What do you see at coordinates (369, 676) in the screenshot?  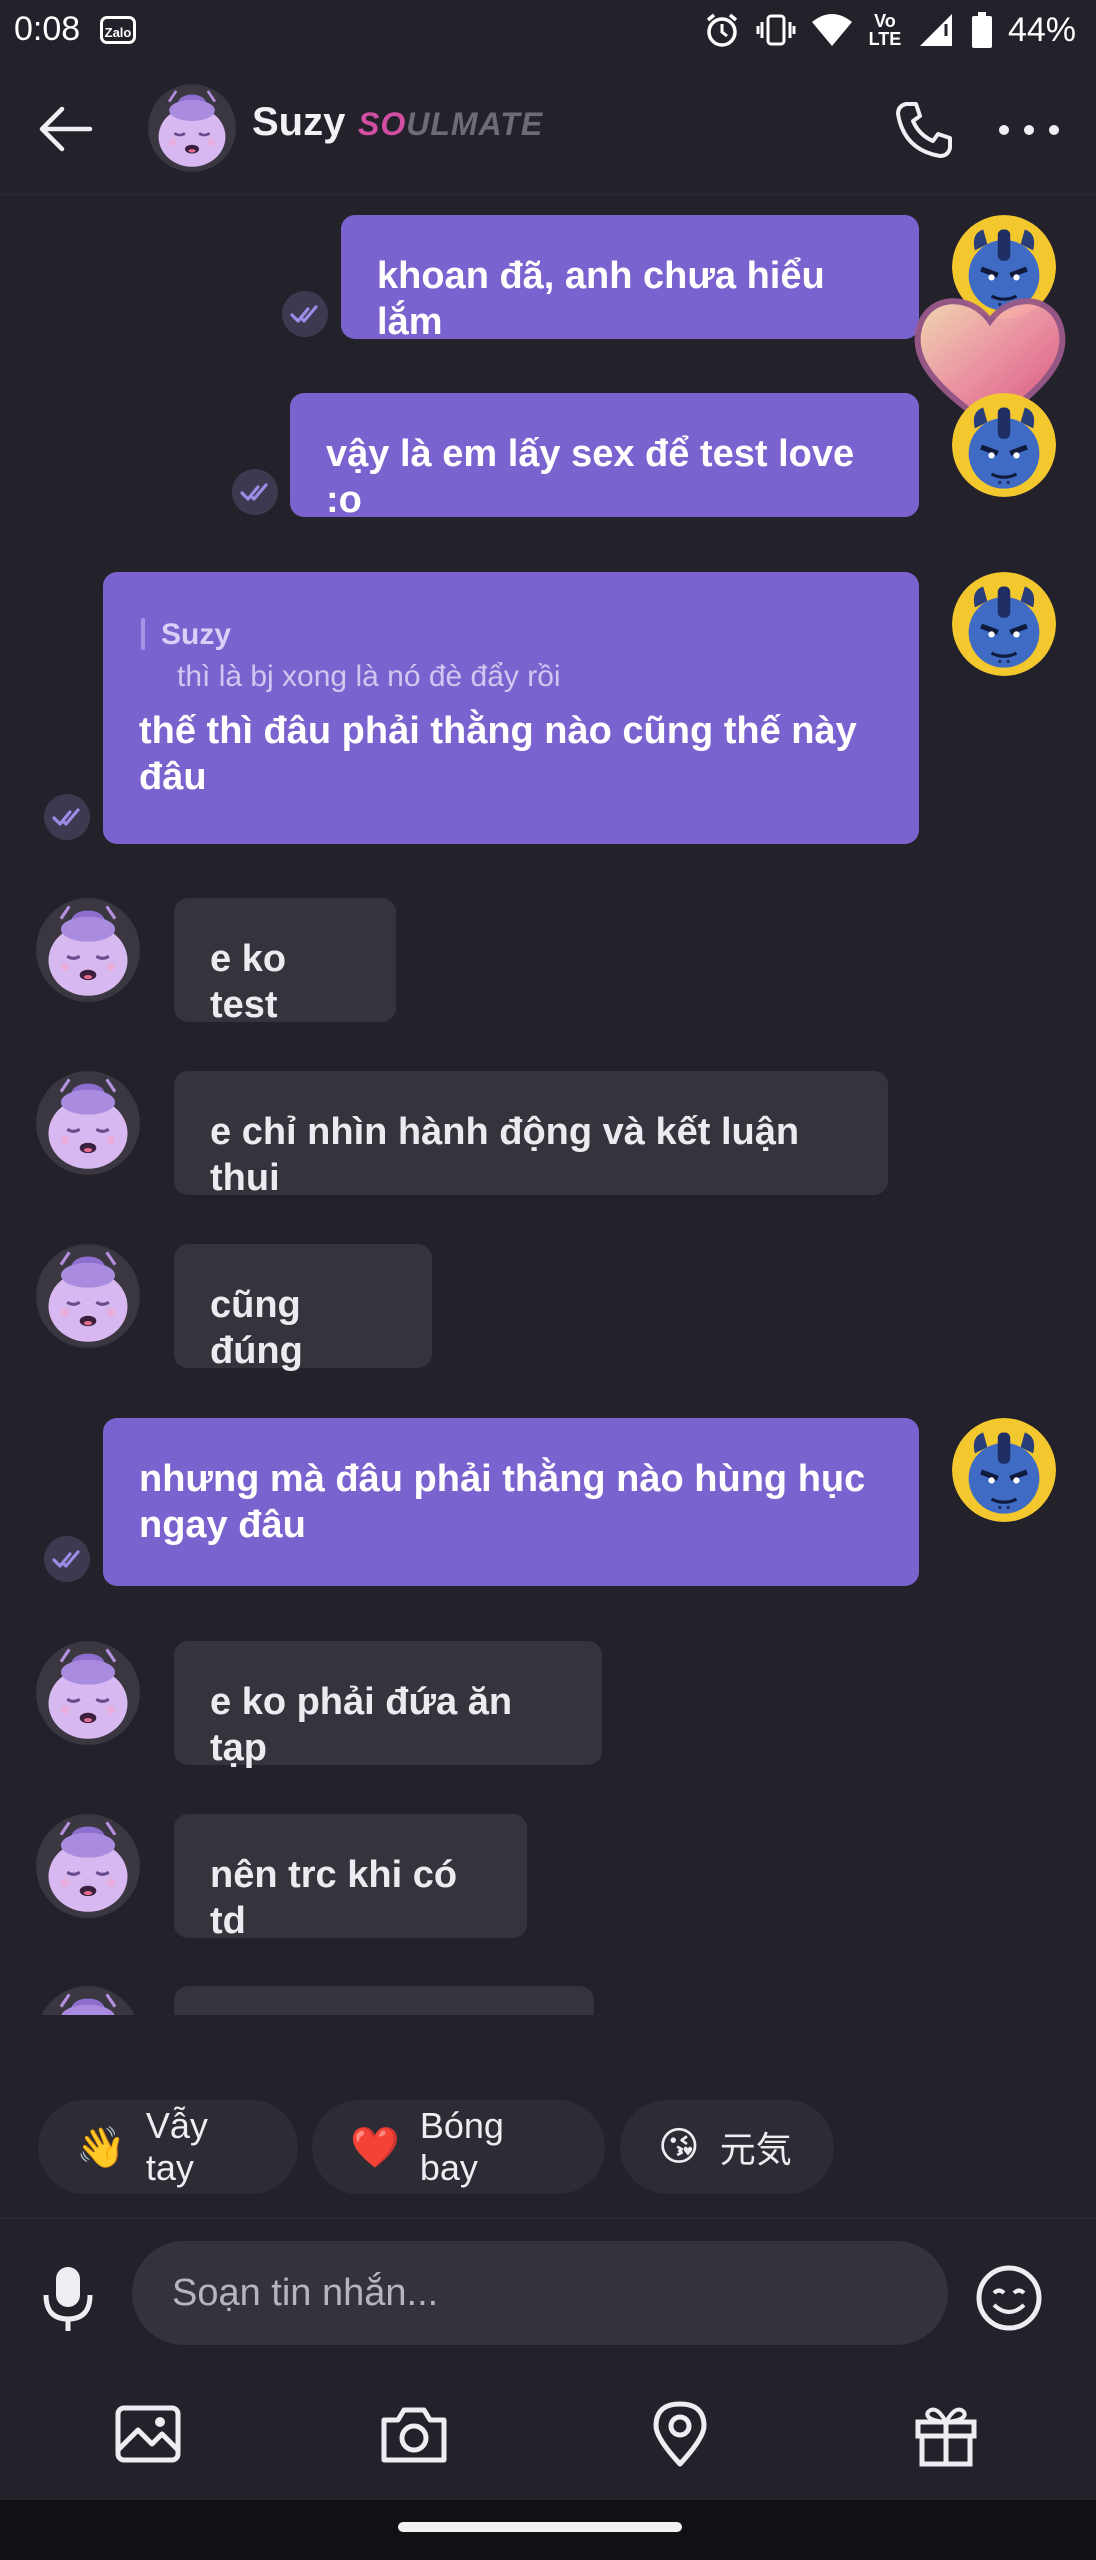 I see `reply-quoted-text: thì là bj xong là nó đè đẩy rồi` at bounding box center [369, 676].